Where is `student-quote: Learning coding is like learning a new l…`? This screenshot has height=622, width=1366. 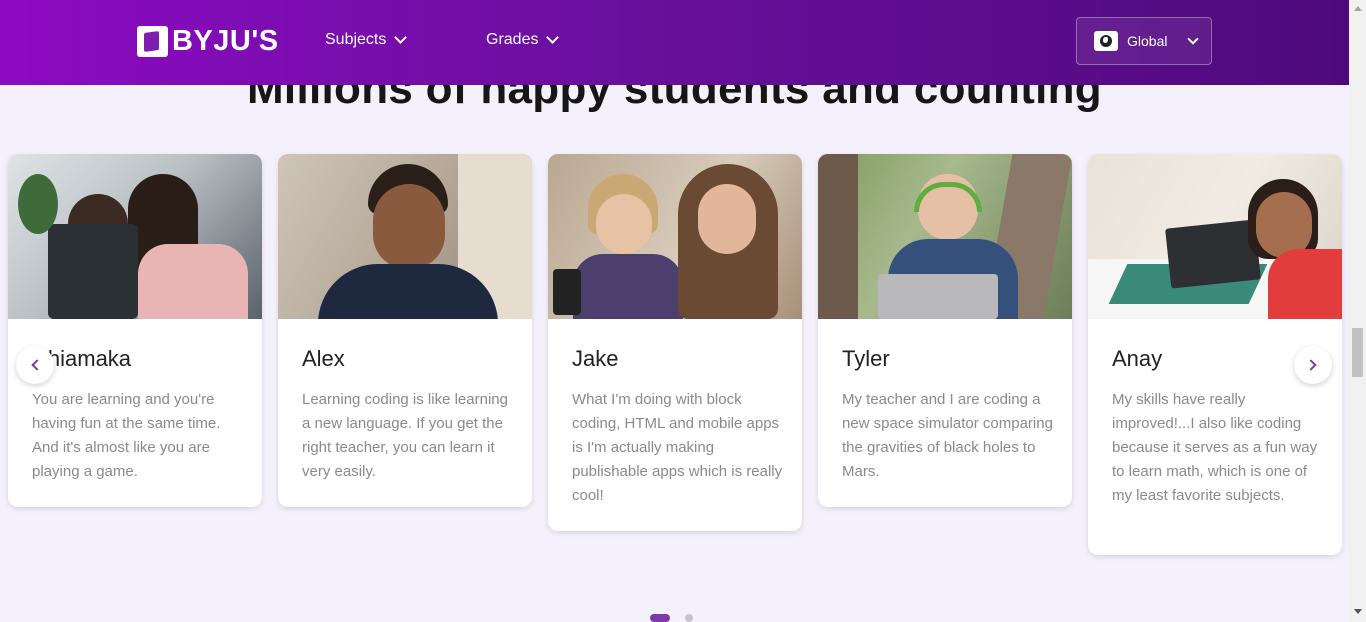
student-quote: Learning coding is like learning a new l… is located at coordinates (405, 435).